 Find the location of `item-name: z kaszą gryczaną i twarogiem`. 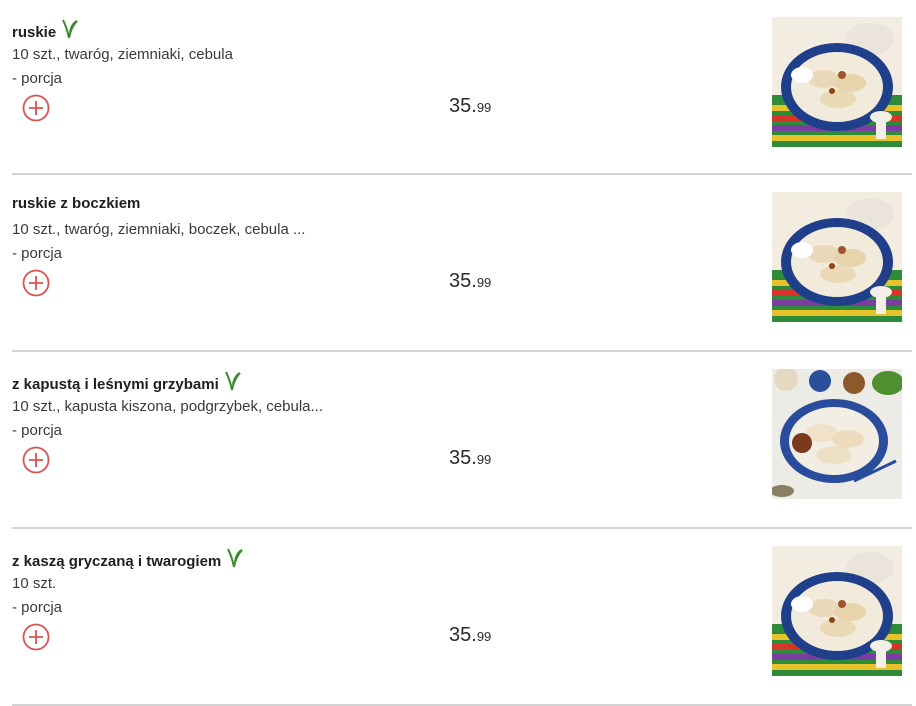

item-name: z kaszą gryczaną i twarogiem is located at coordinates (128, 560).